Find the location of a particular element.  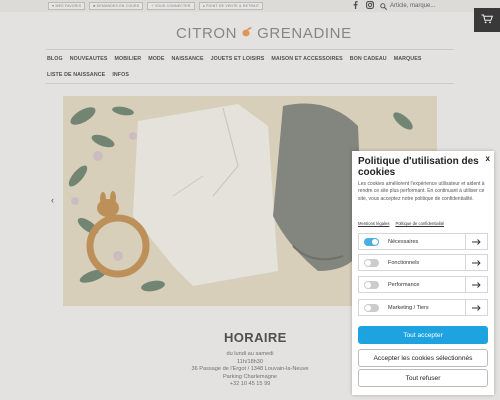

cookie-option-functional: Fonctionnels is located at coordinates (423, 262).